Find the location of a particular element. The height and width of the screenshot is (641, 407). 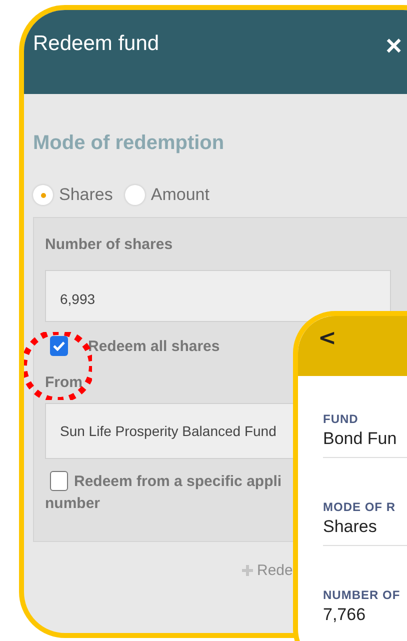

summary-label: NUMBER OF is located at coordinates (362, 595).